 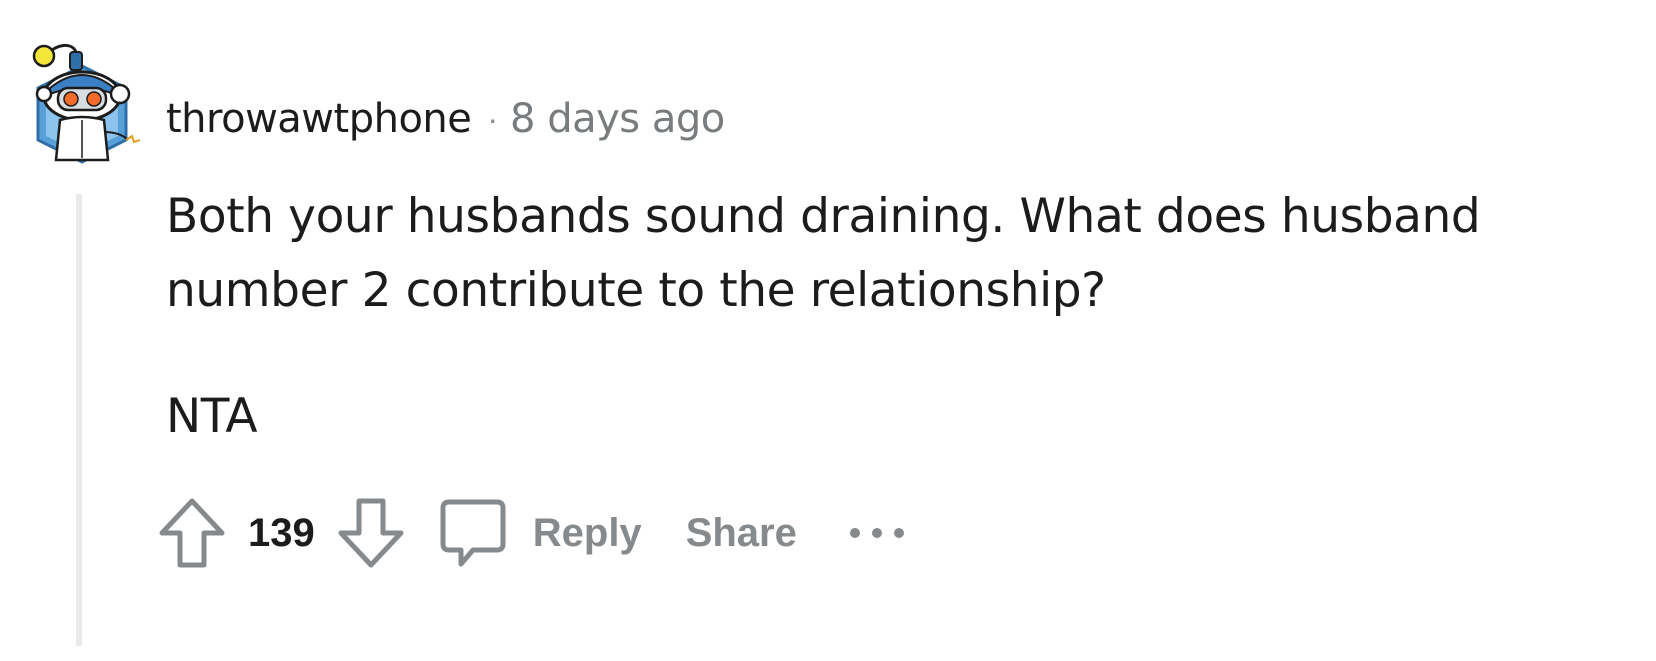 I want to click on author-username: throwawtphone, so click(x=319, y=119).